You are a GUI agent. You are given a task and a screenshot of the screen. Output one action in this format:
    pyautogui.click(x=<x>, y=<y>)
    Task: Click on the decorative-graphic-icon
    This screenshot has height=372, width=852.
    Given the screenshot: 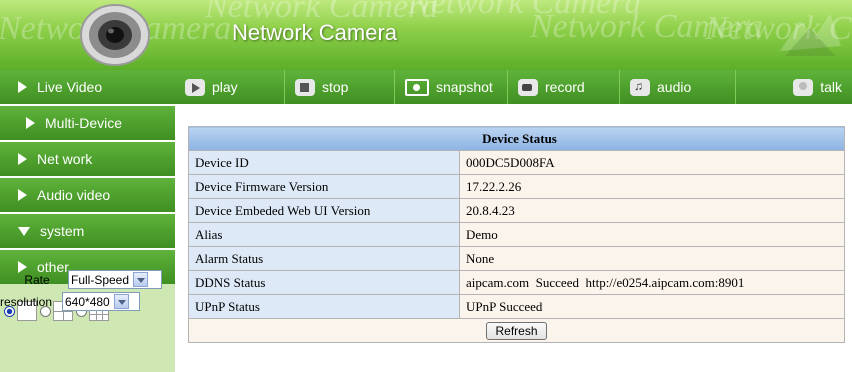 What is the action you would take?
    pyautogui.click(x=810, y=35)
    